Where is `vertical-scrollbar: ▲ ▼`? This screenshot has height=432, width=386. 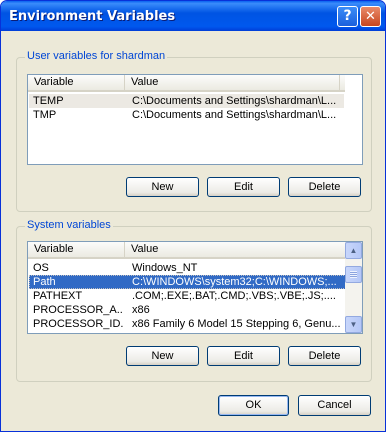
vertical-scrollbar: ▲ ▼ is located at coordinates (353, 287).